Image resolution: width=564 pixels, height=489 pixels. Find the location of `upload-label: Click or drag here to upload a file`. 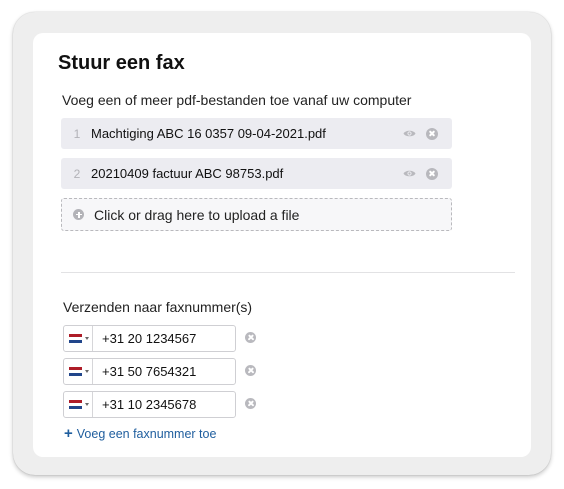

upload-label: Click or drag here to upload a file is located at coordinates (197, 214).